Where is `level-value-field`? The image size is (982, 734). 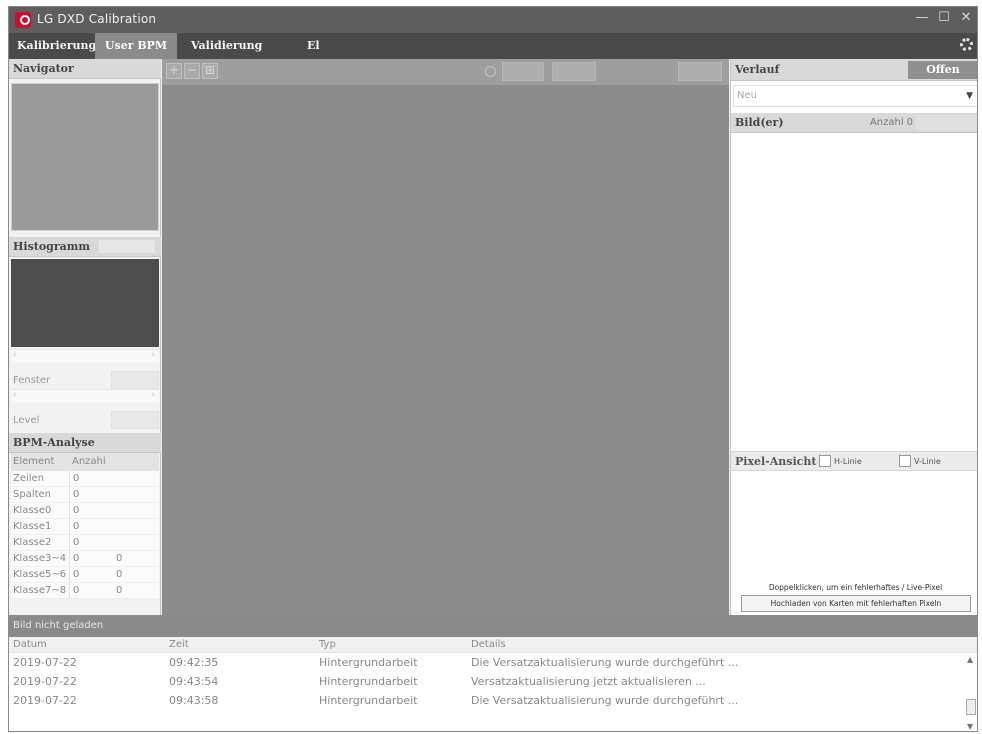 level-value-field is located at coordinates (135, 420).